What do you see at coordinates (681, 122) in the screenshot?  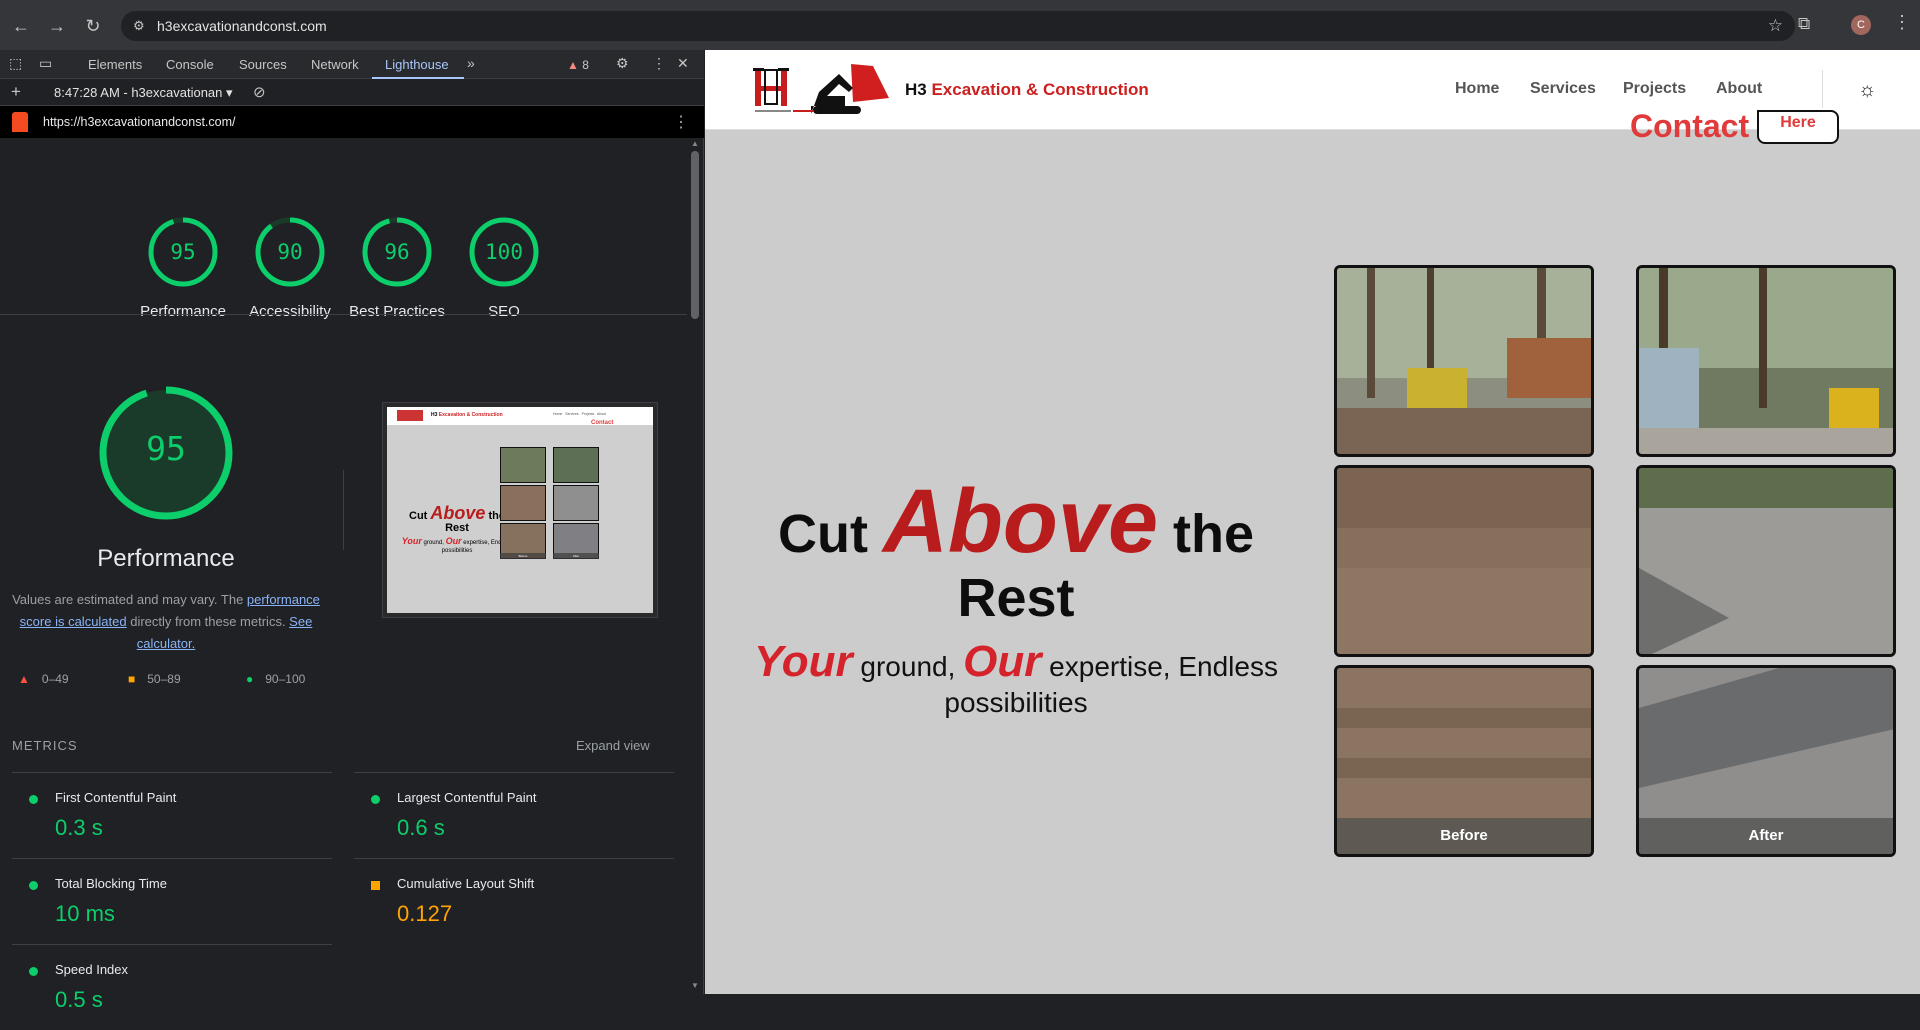 I see `report-tools-menu-icon: ⋮` at bounding box center [681, 122].